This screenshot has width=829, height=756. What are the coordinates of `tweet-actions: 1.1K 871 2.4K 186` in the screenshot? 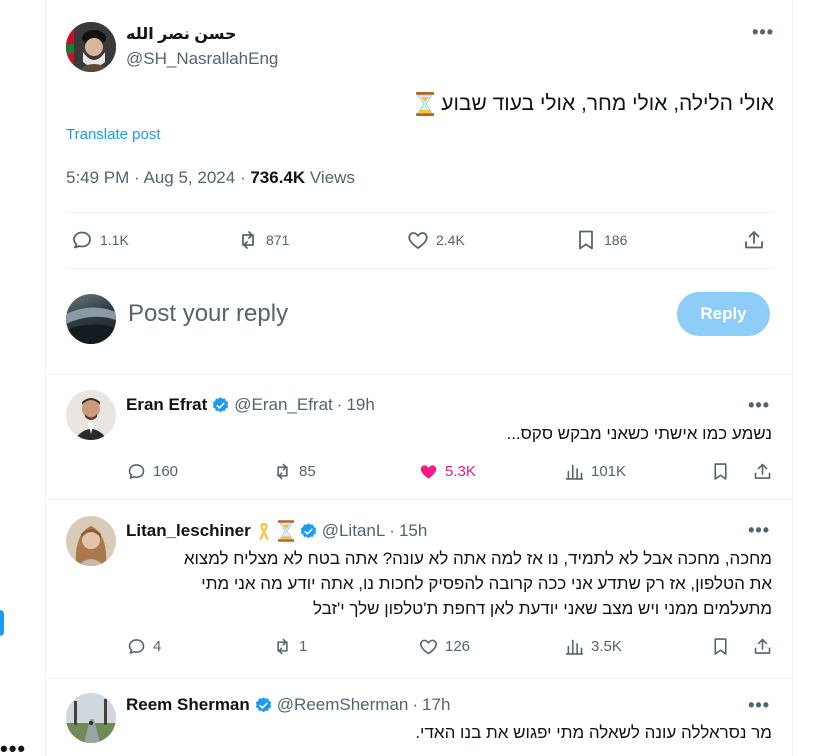 It's located at (420, 240).